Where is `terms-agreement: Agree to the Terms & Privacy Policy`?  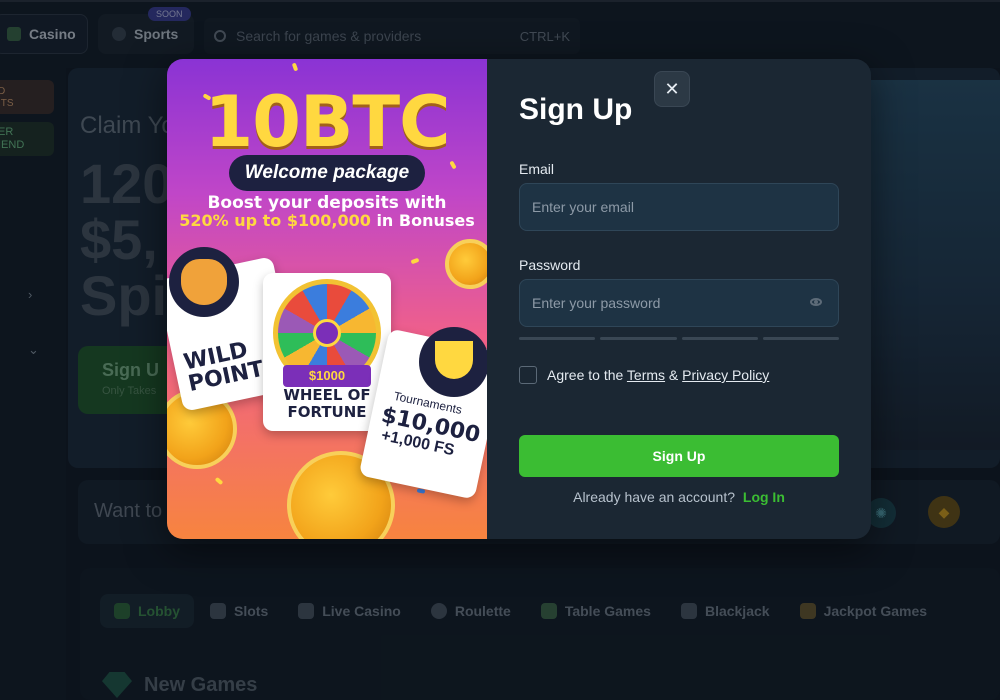
terms-agreement: Agree to the Terms & Privacy Policy is located at coordinates (644, 375).